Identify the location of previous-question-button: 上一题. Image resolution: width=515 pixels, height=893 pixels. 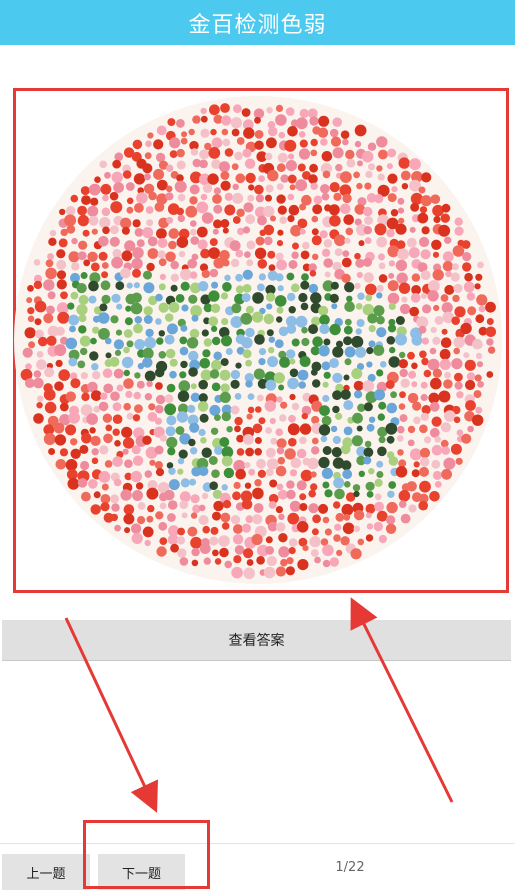
(46, 872).